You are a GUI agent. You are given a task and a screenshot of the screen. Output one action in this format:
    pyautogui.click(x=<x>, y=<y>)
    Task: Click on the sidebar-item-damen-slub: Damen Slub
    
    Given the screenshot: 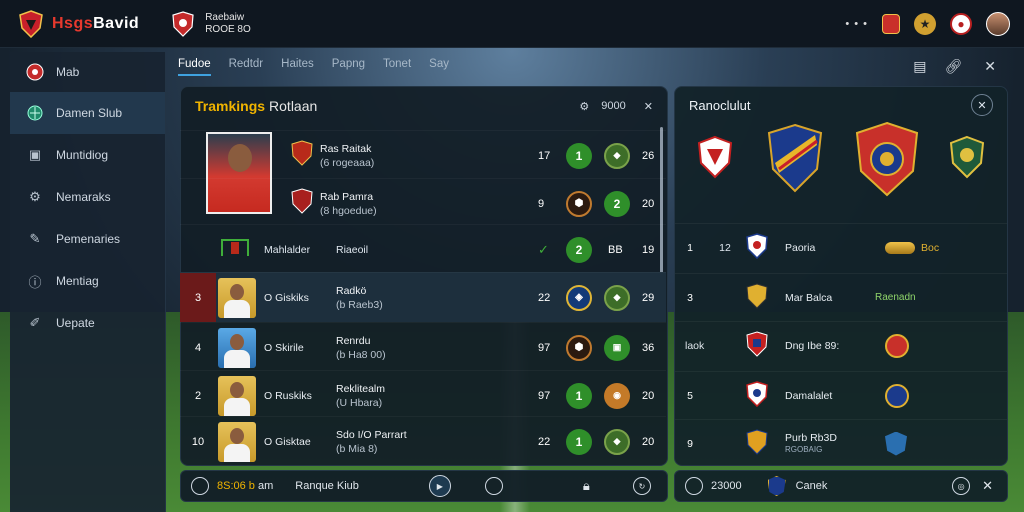 What is the action you would take?
    pyautogui.click(x=87, y=113)
    